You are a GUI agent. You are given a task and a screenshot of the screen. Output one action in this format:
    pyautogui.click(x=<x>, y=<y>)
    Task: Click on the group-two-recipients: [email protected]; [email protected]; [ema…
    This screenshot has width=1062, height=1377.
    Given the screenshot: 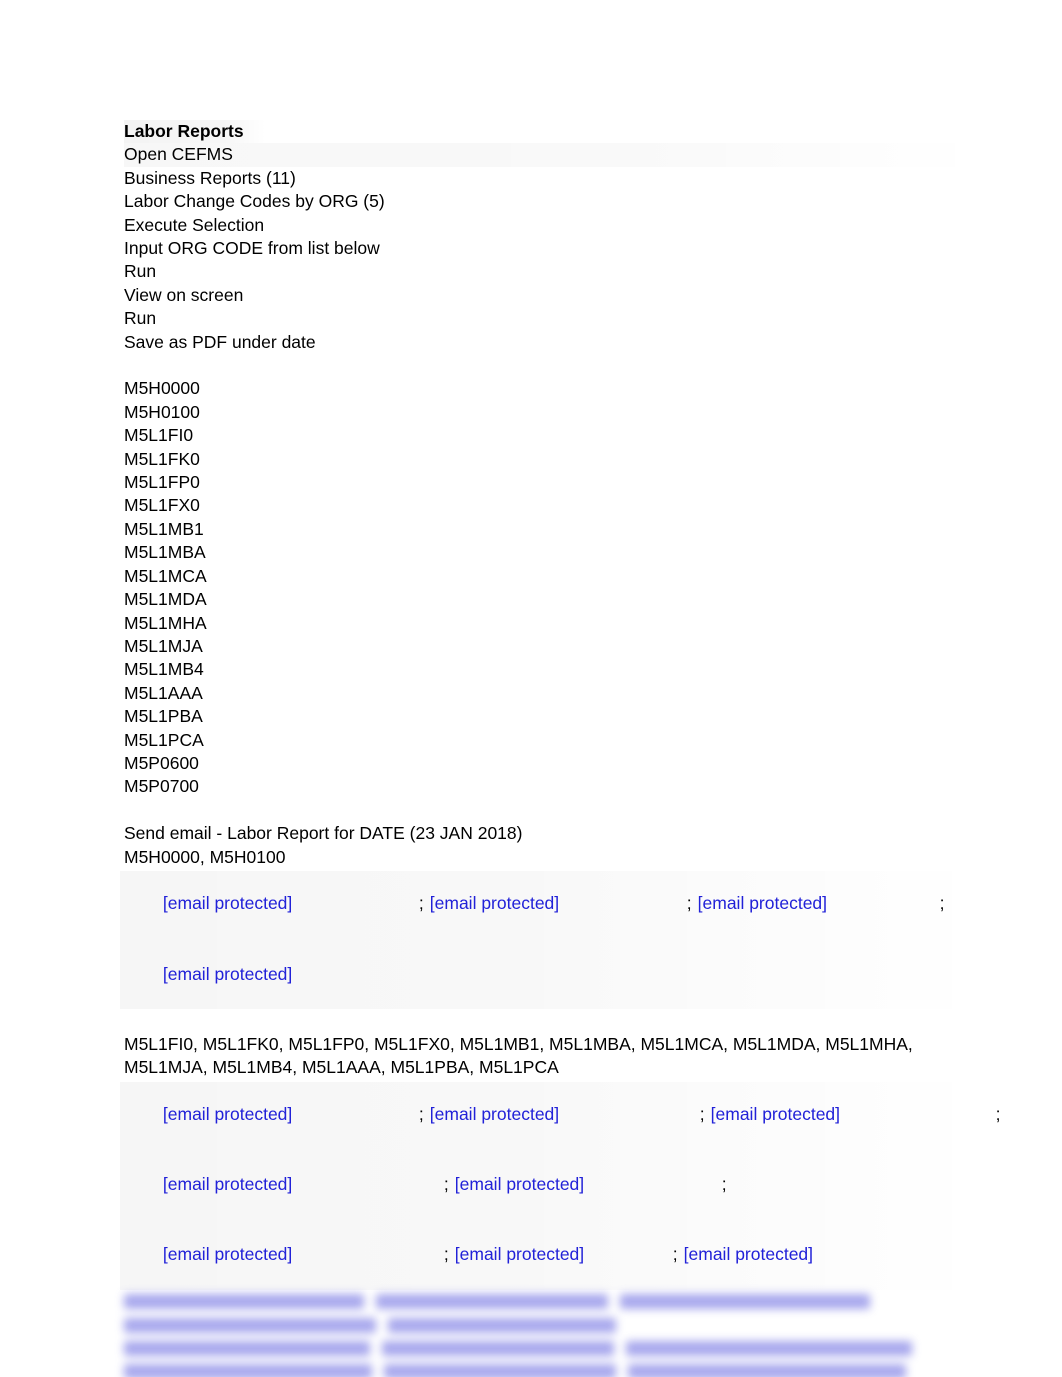 What is the action you would take?
    pyautogui.click(x=560, y=1185)
    